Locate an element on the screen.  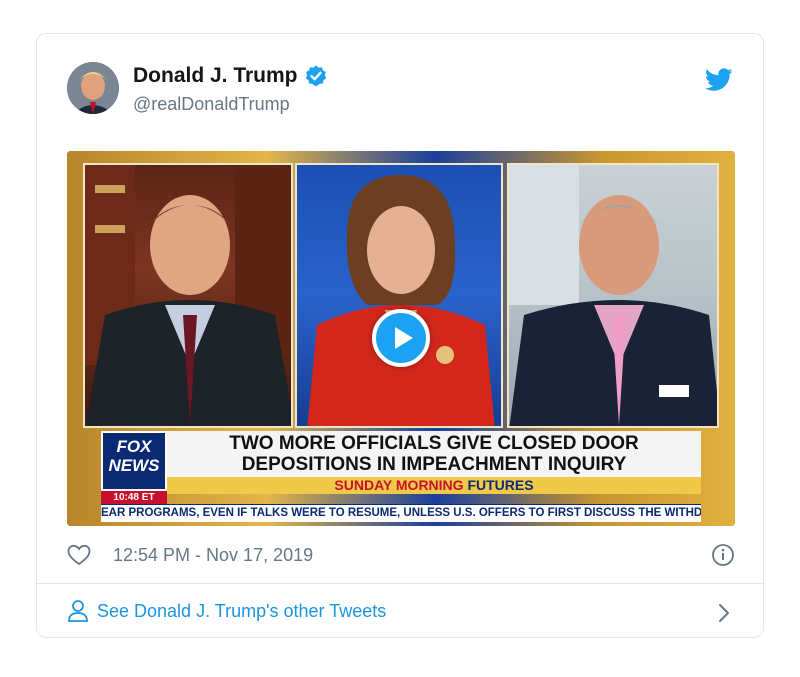
guest-left-figure is located at coordinates (188, 295).